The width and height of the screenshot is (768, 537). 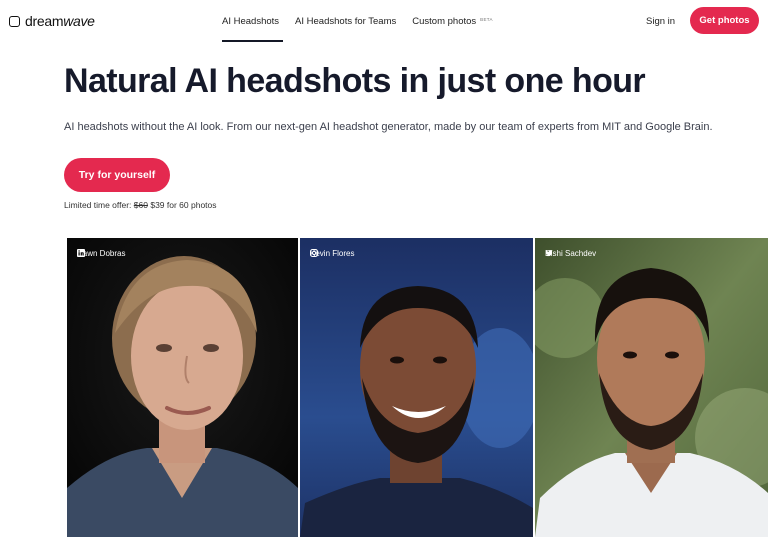 I want to click on offer-prefix: Limited time offer:, so click(x=98, y=205).